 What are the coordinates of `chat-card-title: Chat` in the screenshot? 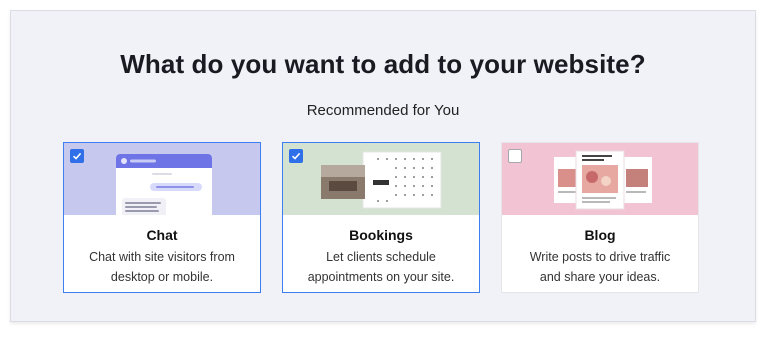 It's located at (162, 235).